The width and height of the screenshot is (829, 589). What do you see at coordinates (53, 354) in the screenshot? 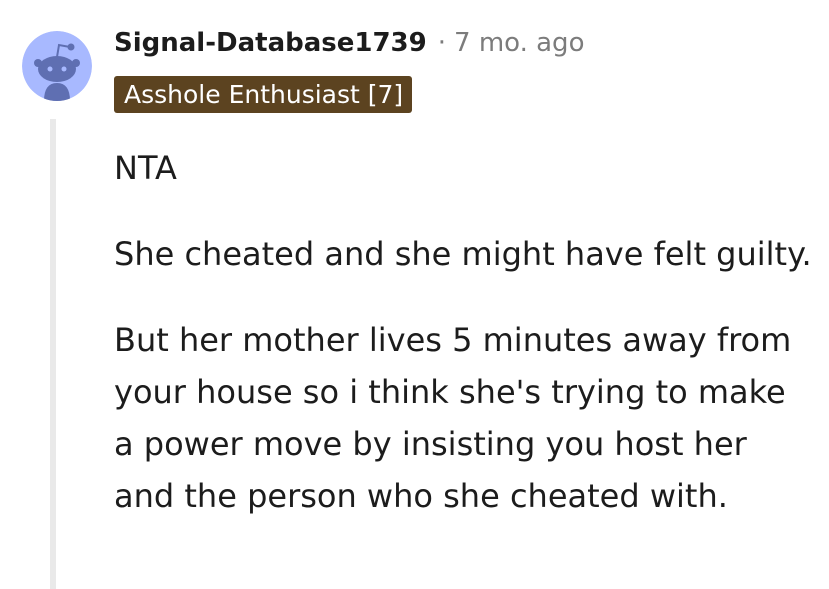
I see `thread-collapse-line` at bounding box center [53, 354].